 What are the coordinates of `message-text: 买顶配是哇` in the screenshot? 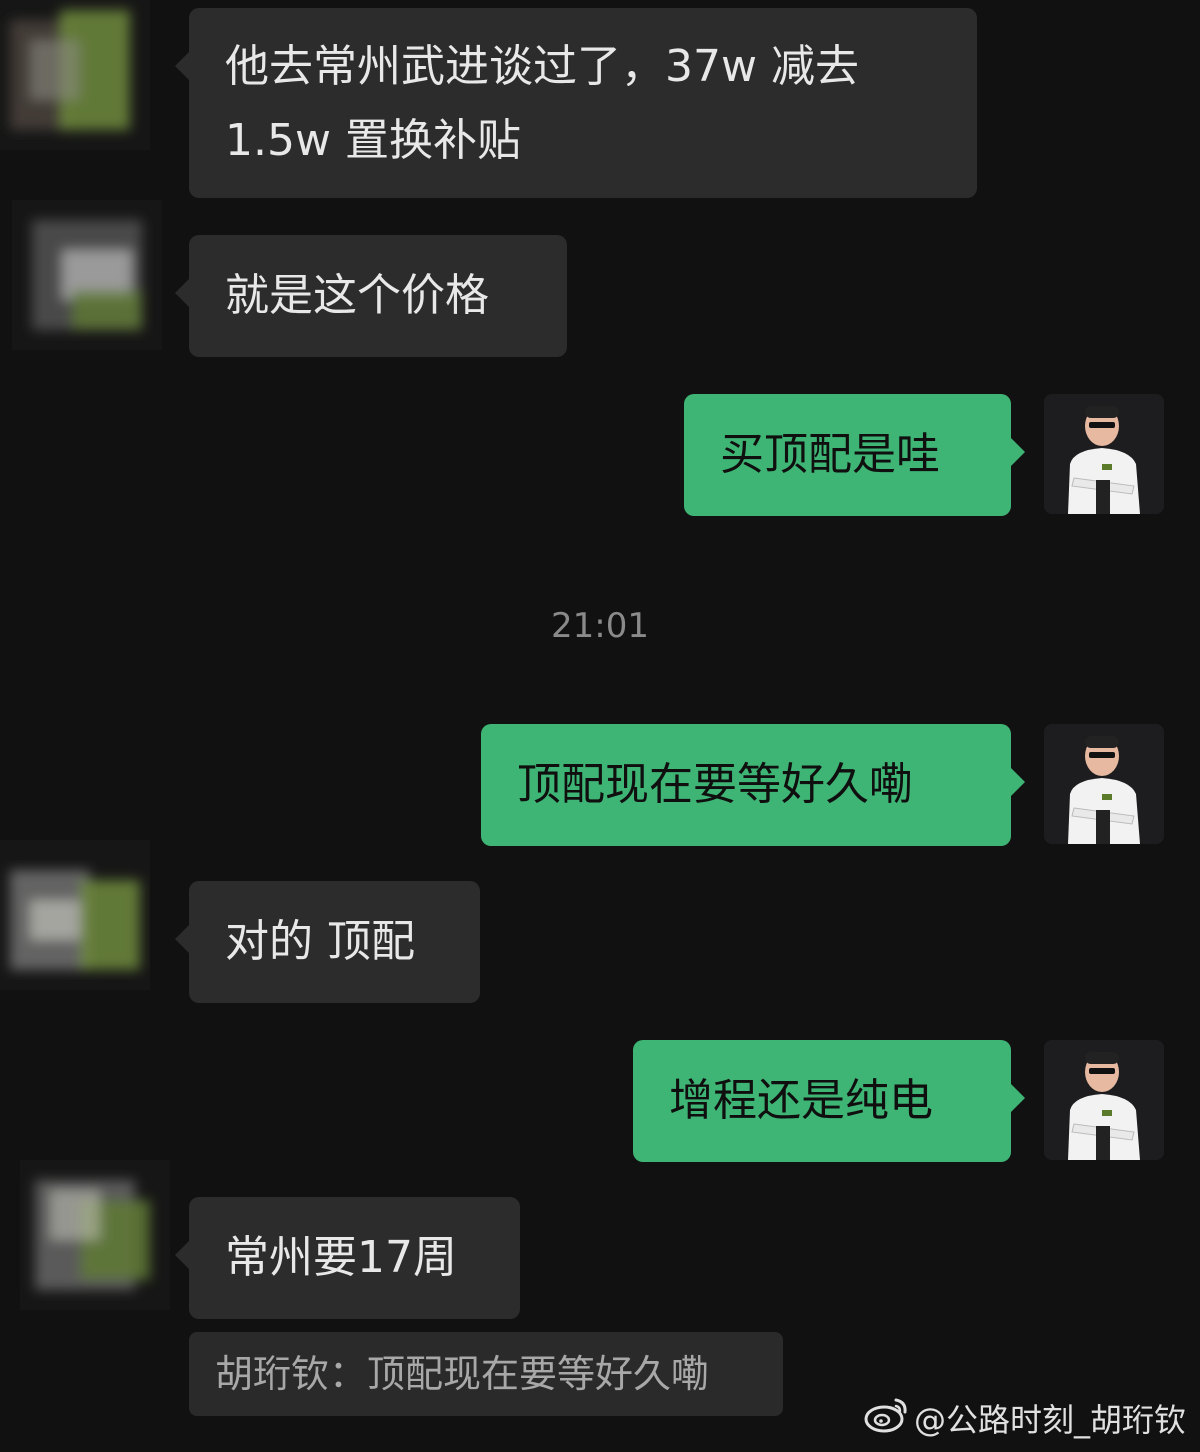 It's located at (830, 454).